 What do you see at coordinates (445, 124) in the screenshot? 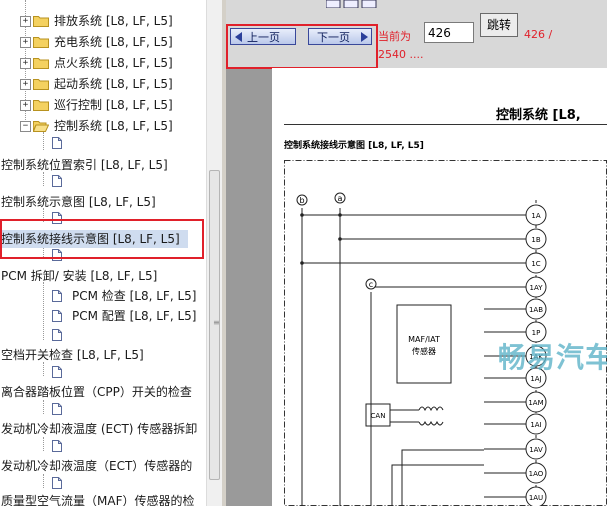
I see `header-rule` at bounding box center [445, 124].